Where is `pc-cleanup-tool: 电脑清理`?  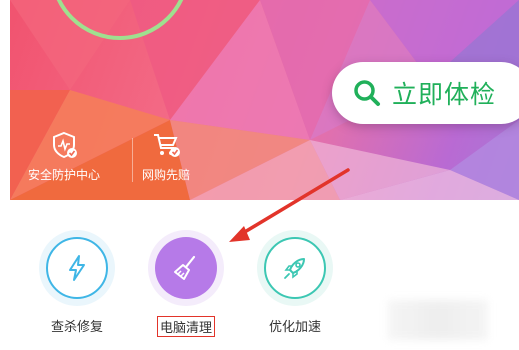 pc-cleanup-tool: 电脑清理 is located at coordinates (186, 283).